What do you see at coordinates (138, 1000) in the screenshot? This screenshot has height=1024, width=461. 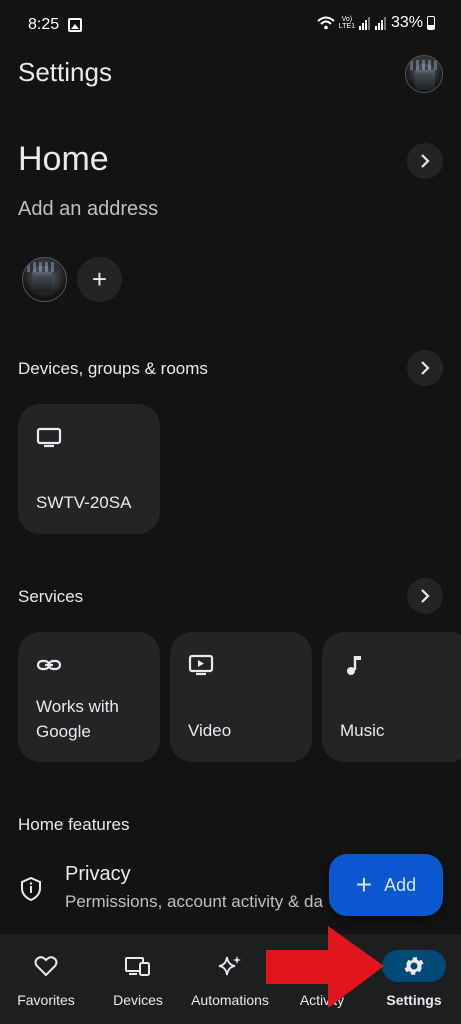 I see `nav-label: Devices` at bounding box center [138, 1000].